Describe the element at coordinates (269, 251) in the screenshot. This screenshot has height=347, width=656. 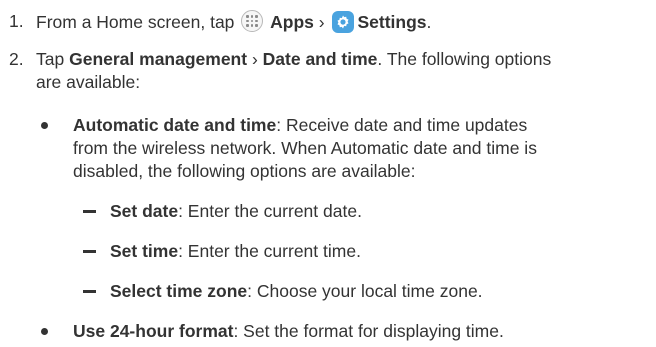
I see `sub-option-description: : Enter the current time.` at that location.